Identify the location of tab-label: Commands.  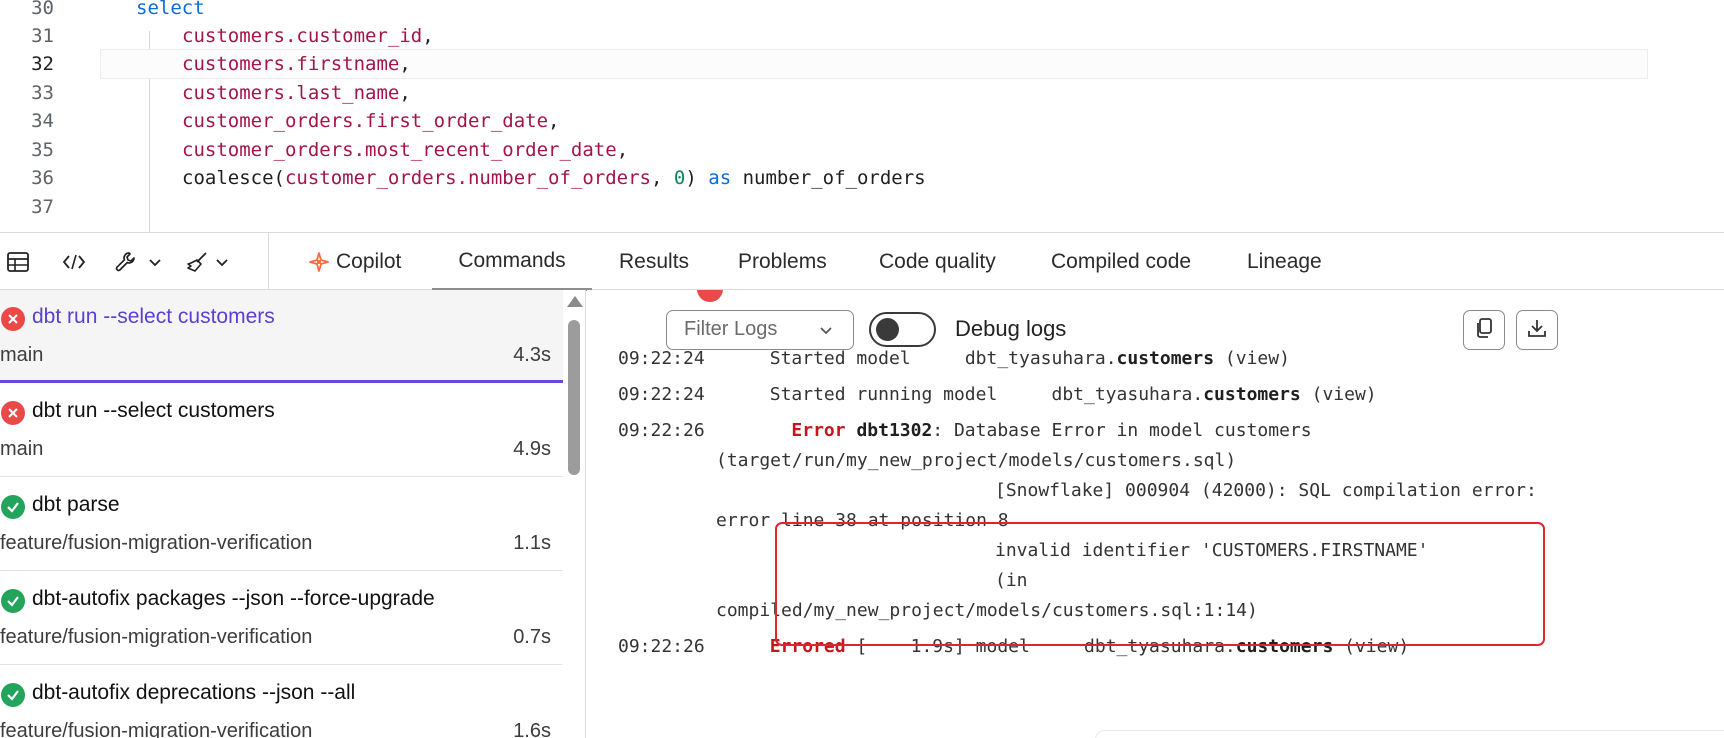
(512, 260).